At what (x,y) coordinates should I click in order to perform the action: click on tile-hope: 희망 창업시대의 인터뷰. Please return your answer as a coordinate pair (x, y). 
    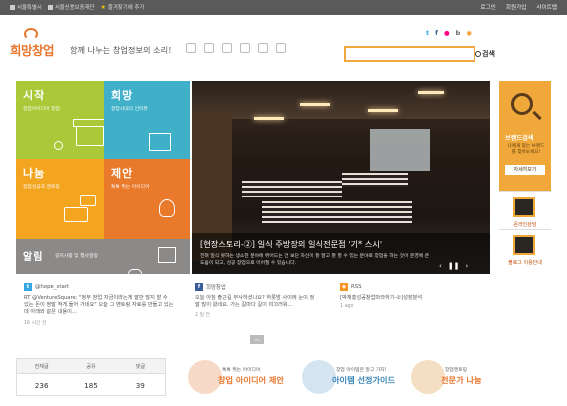
    Looking at the image, I should click on (147, 120).